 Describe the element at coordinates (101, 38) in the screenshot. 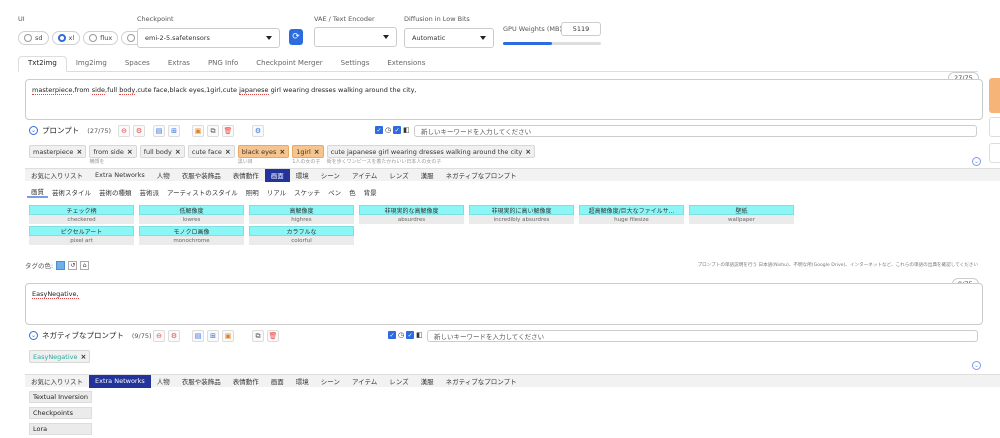

I see `ui-radio-flux: flux` at that location.